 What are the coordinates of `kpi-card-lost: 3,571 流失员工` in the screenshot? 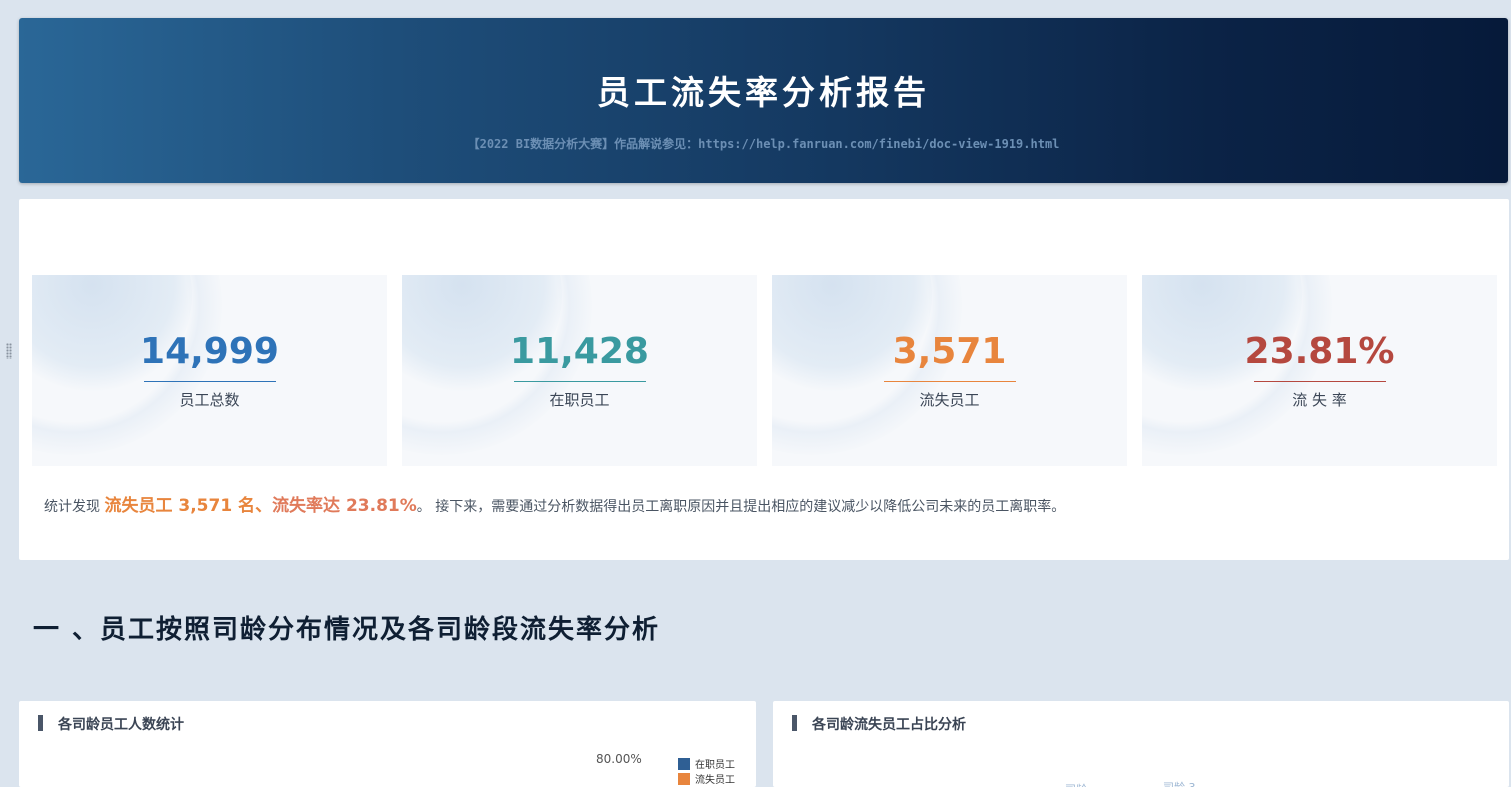 It's located at (949, 370).